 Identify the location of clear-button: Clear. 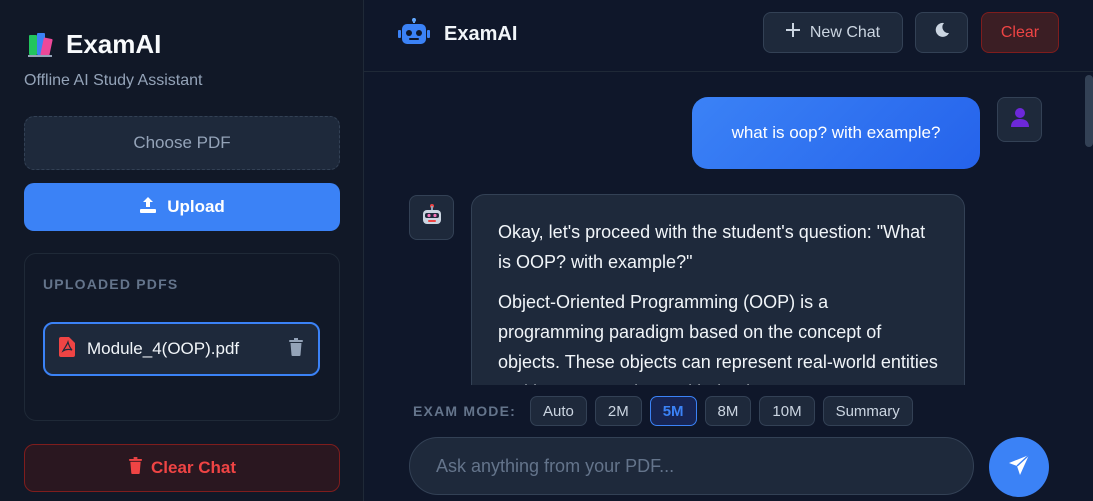
(1020, 32).